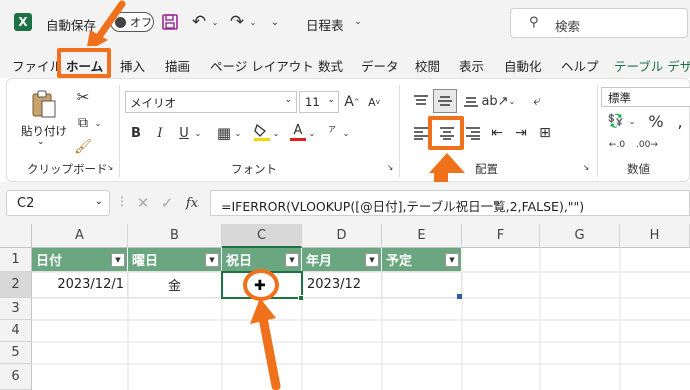 This screenshot has height=390, width=690. What do you see at coordinates (122, 201) in the screenshot?
I see `more-icon: ⋮` at bounding box center [122, 201].